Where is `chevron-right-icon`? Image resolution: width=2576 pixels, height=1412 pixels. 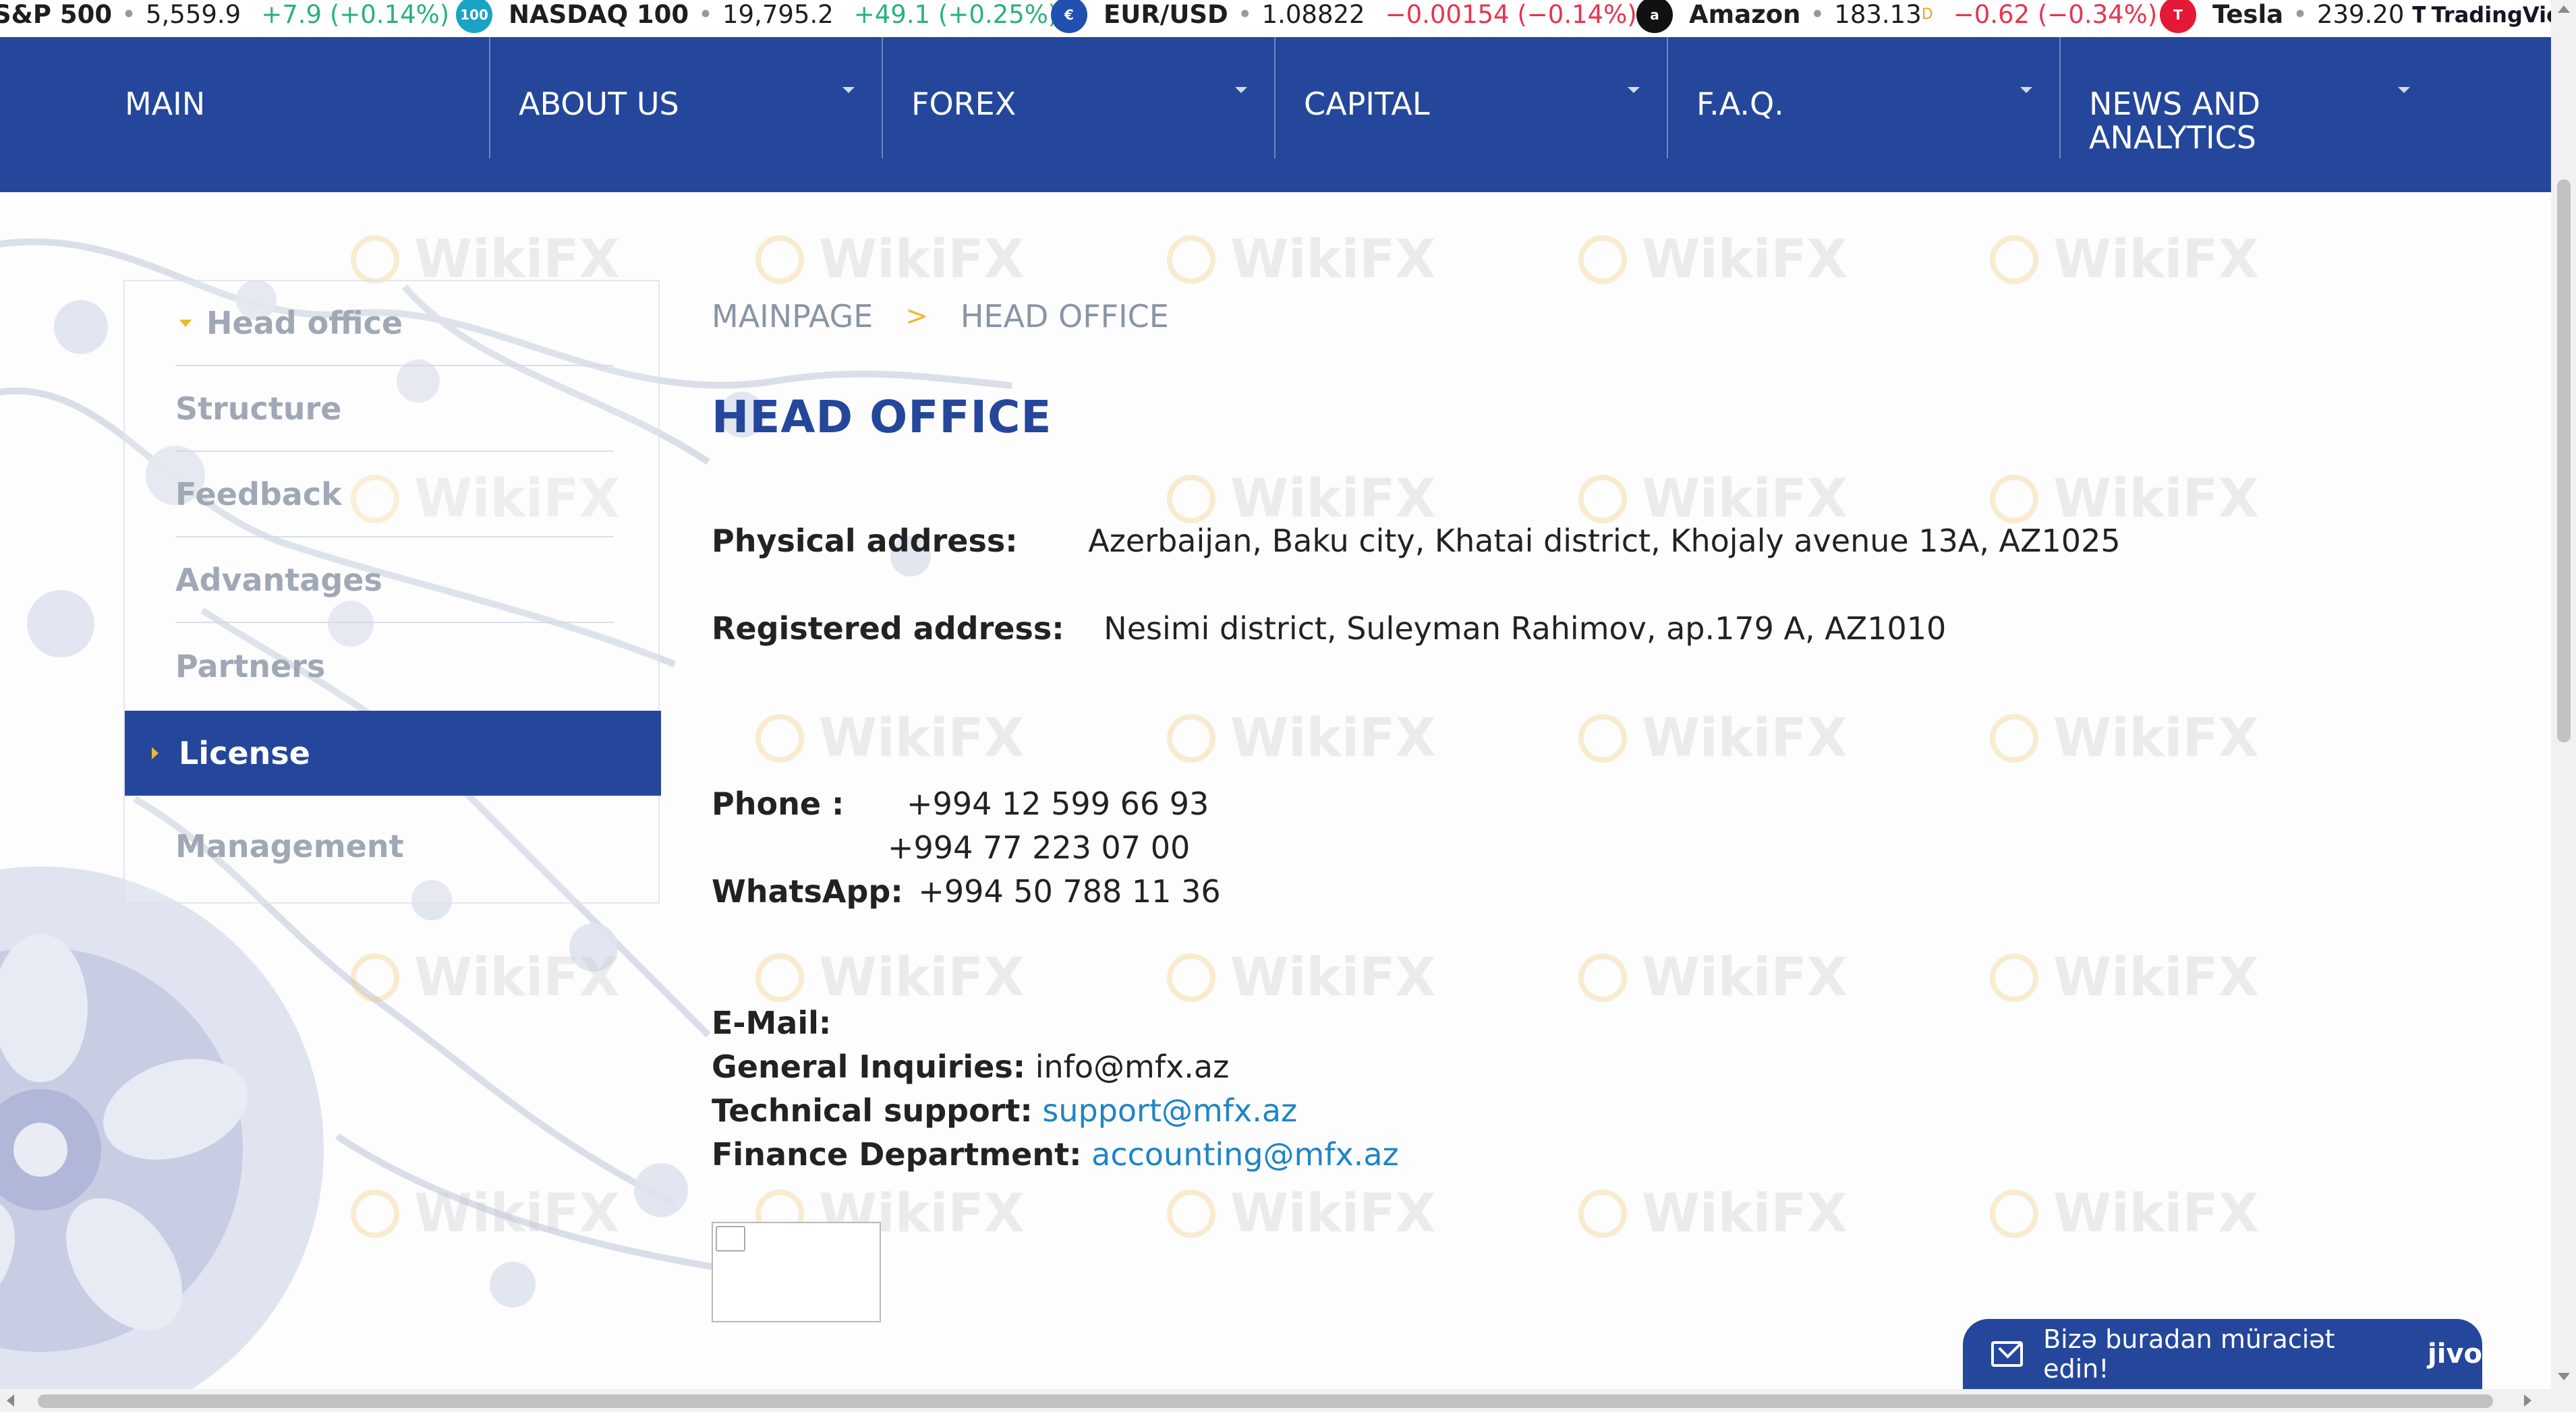 chevron-right-icon is located at coordinates (155, 753).